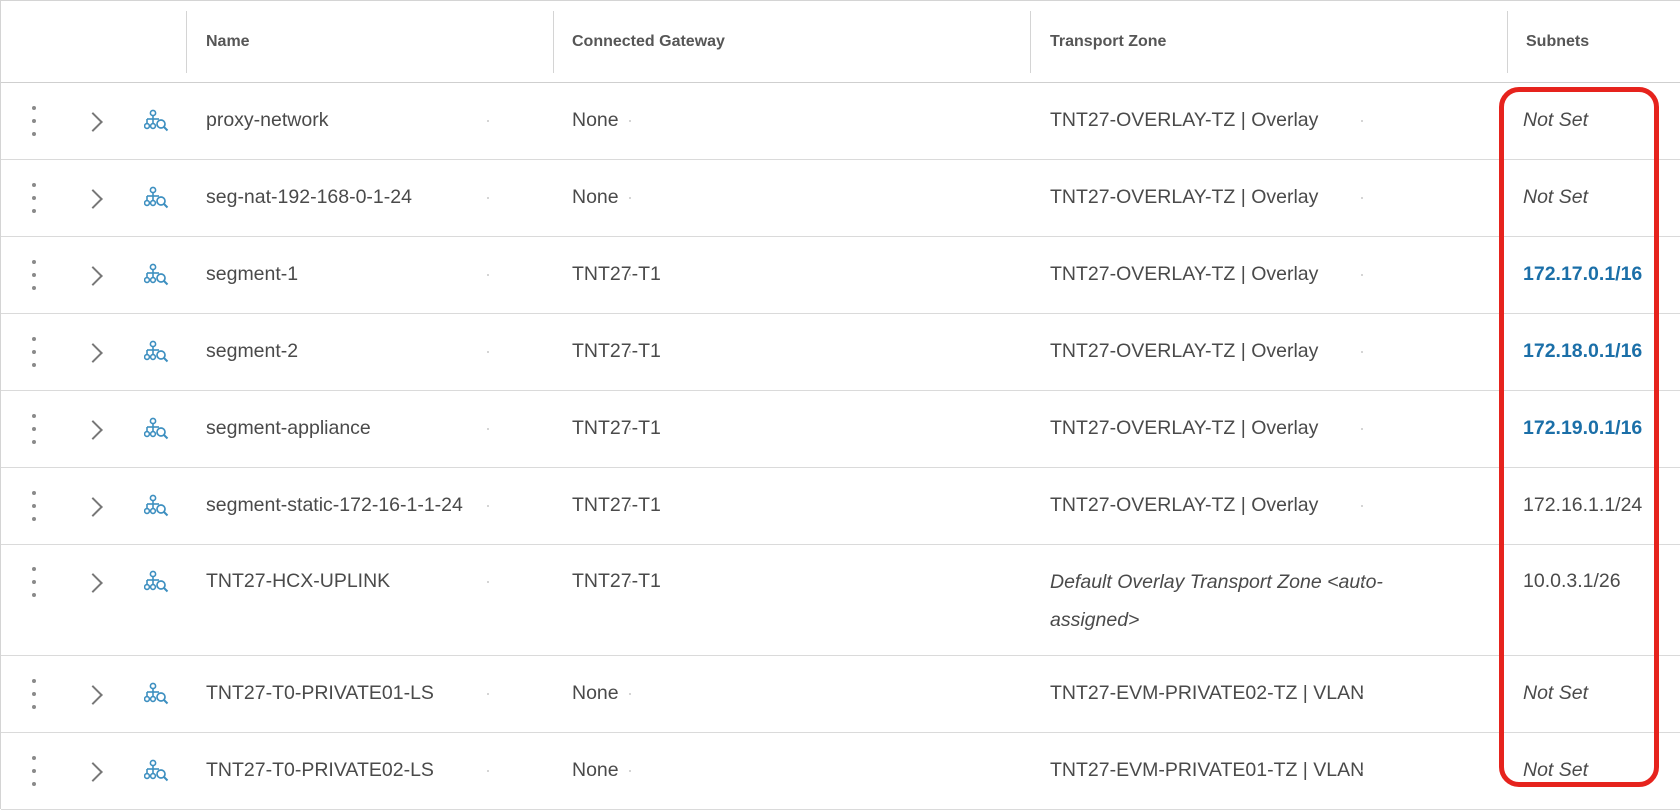  I want to click on subnets: 172.19.0.1/16, so click(1582, 428).